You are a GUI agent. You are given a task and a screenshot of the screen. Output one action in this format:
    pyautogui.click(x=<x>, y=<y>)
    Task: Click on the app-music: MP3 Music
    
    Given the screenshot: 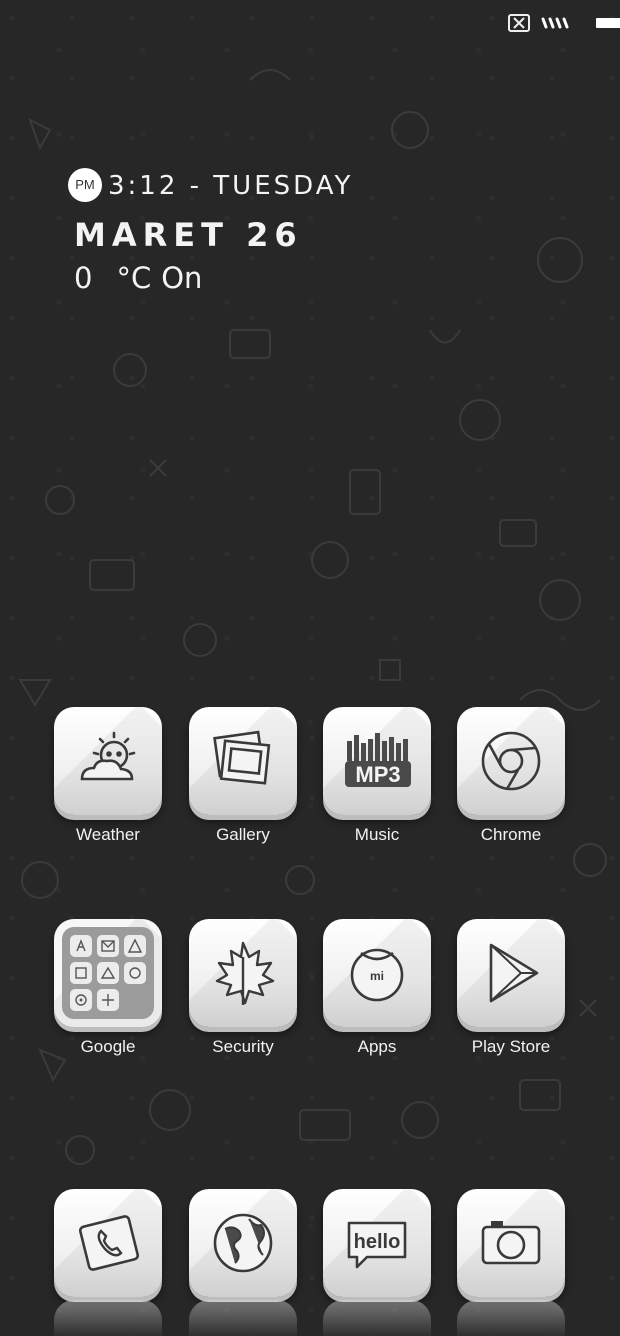 What is the action you would take?
    pyautogui.click(x=377, y=776)
    